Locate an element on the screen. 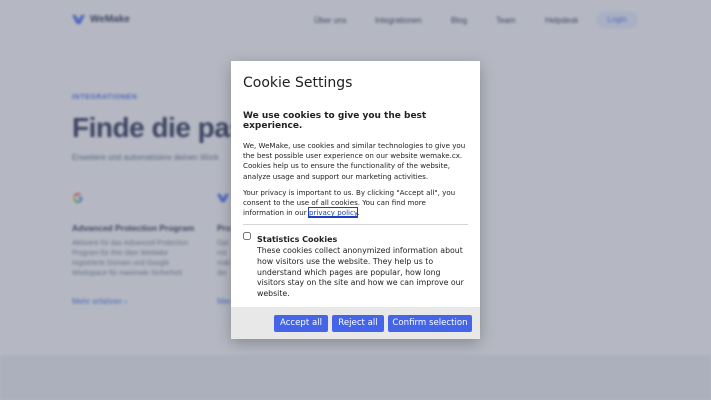  dialog-footer: Accept all Reject all Confirm selection is located at coordinates (355, 323).